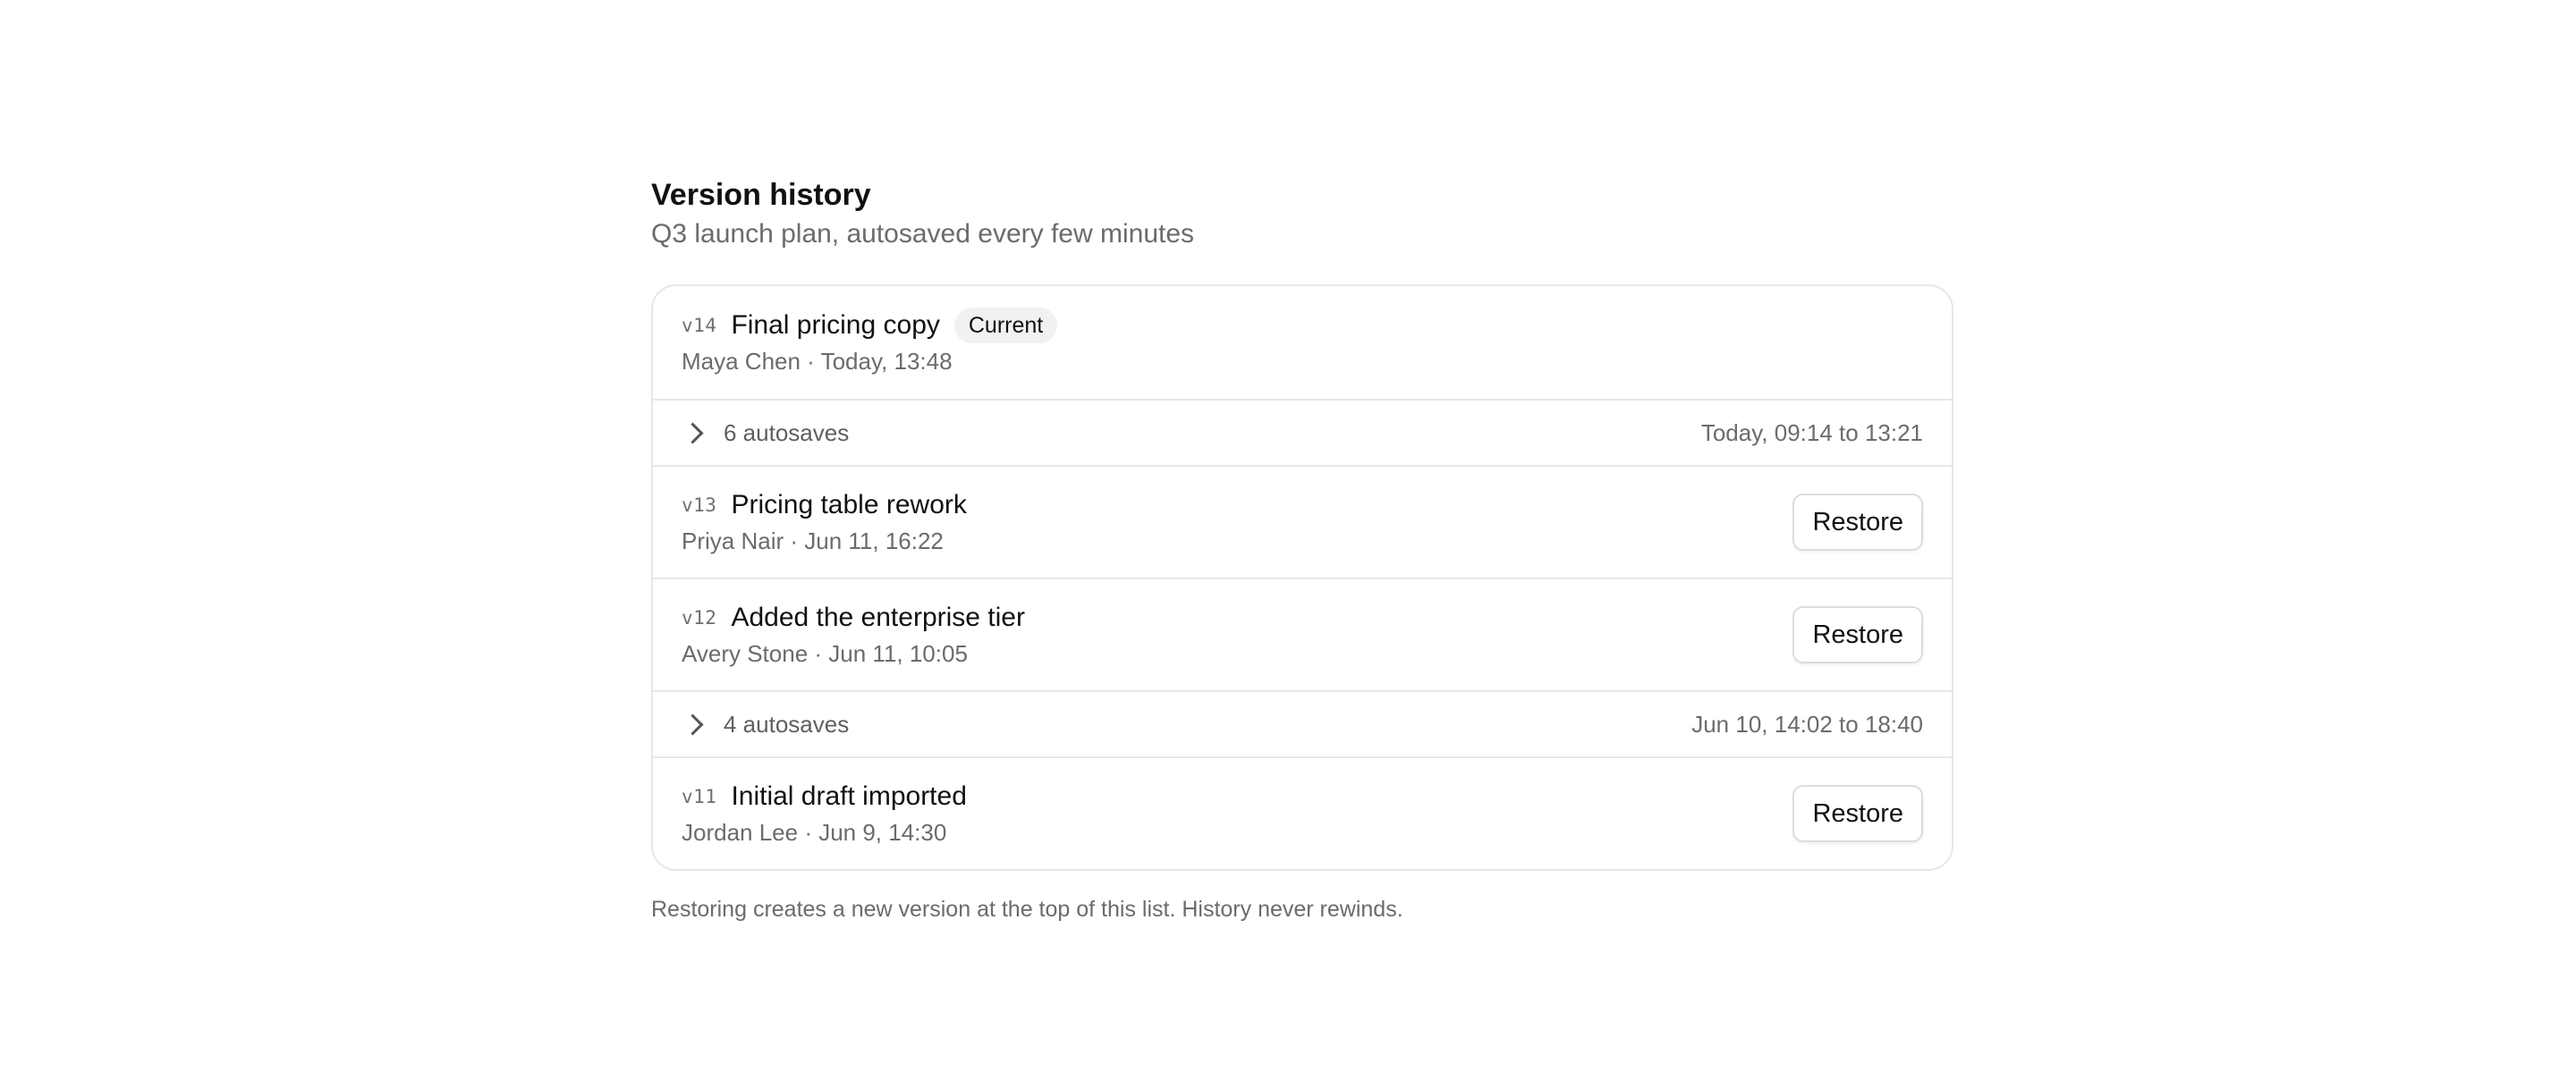 The width and height of the screenshot is (2576, 1089). I want to click on autosave-group-jun10: 4 autosaves Jun 10, 14:02 to 18:40, so click(1302, 723).